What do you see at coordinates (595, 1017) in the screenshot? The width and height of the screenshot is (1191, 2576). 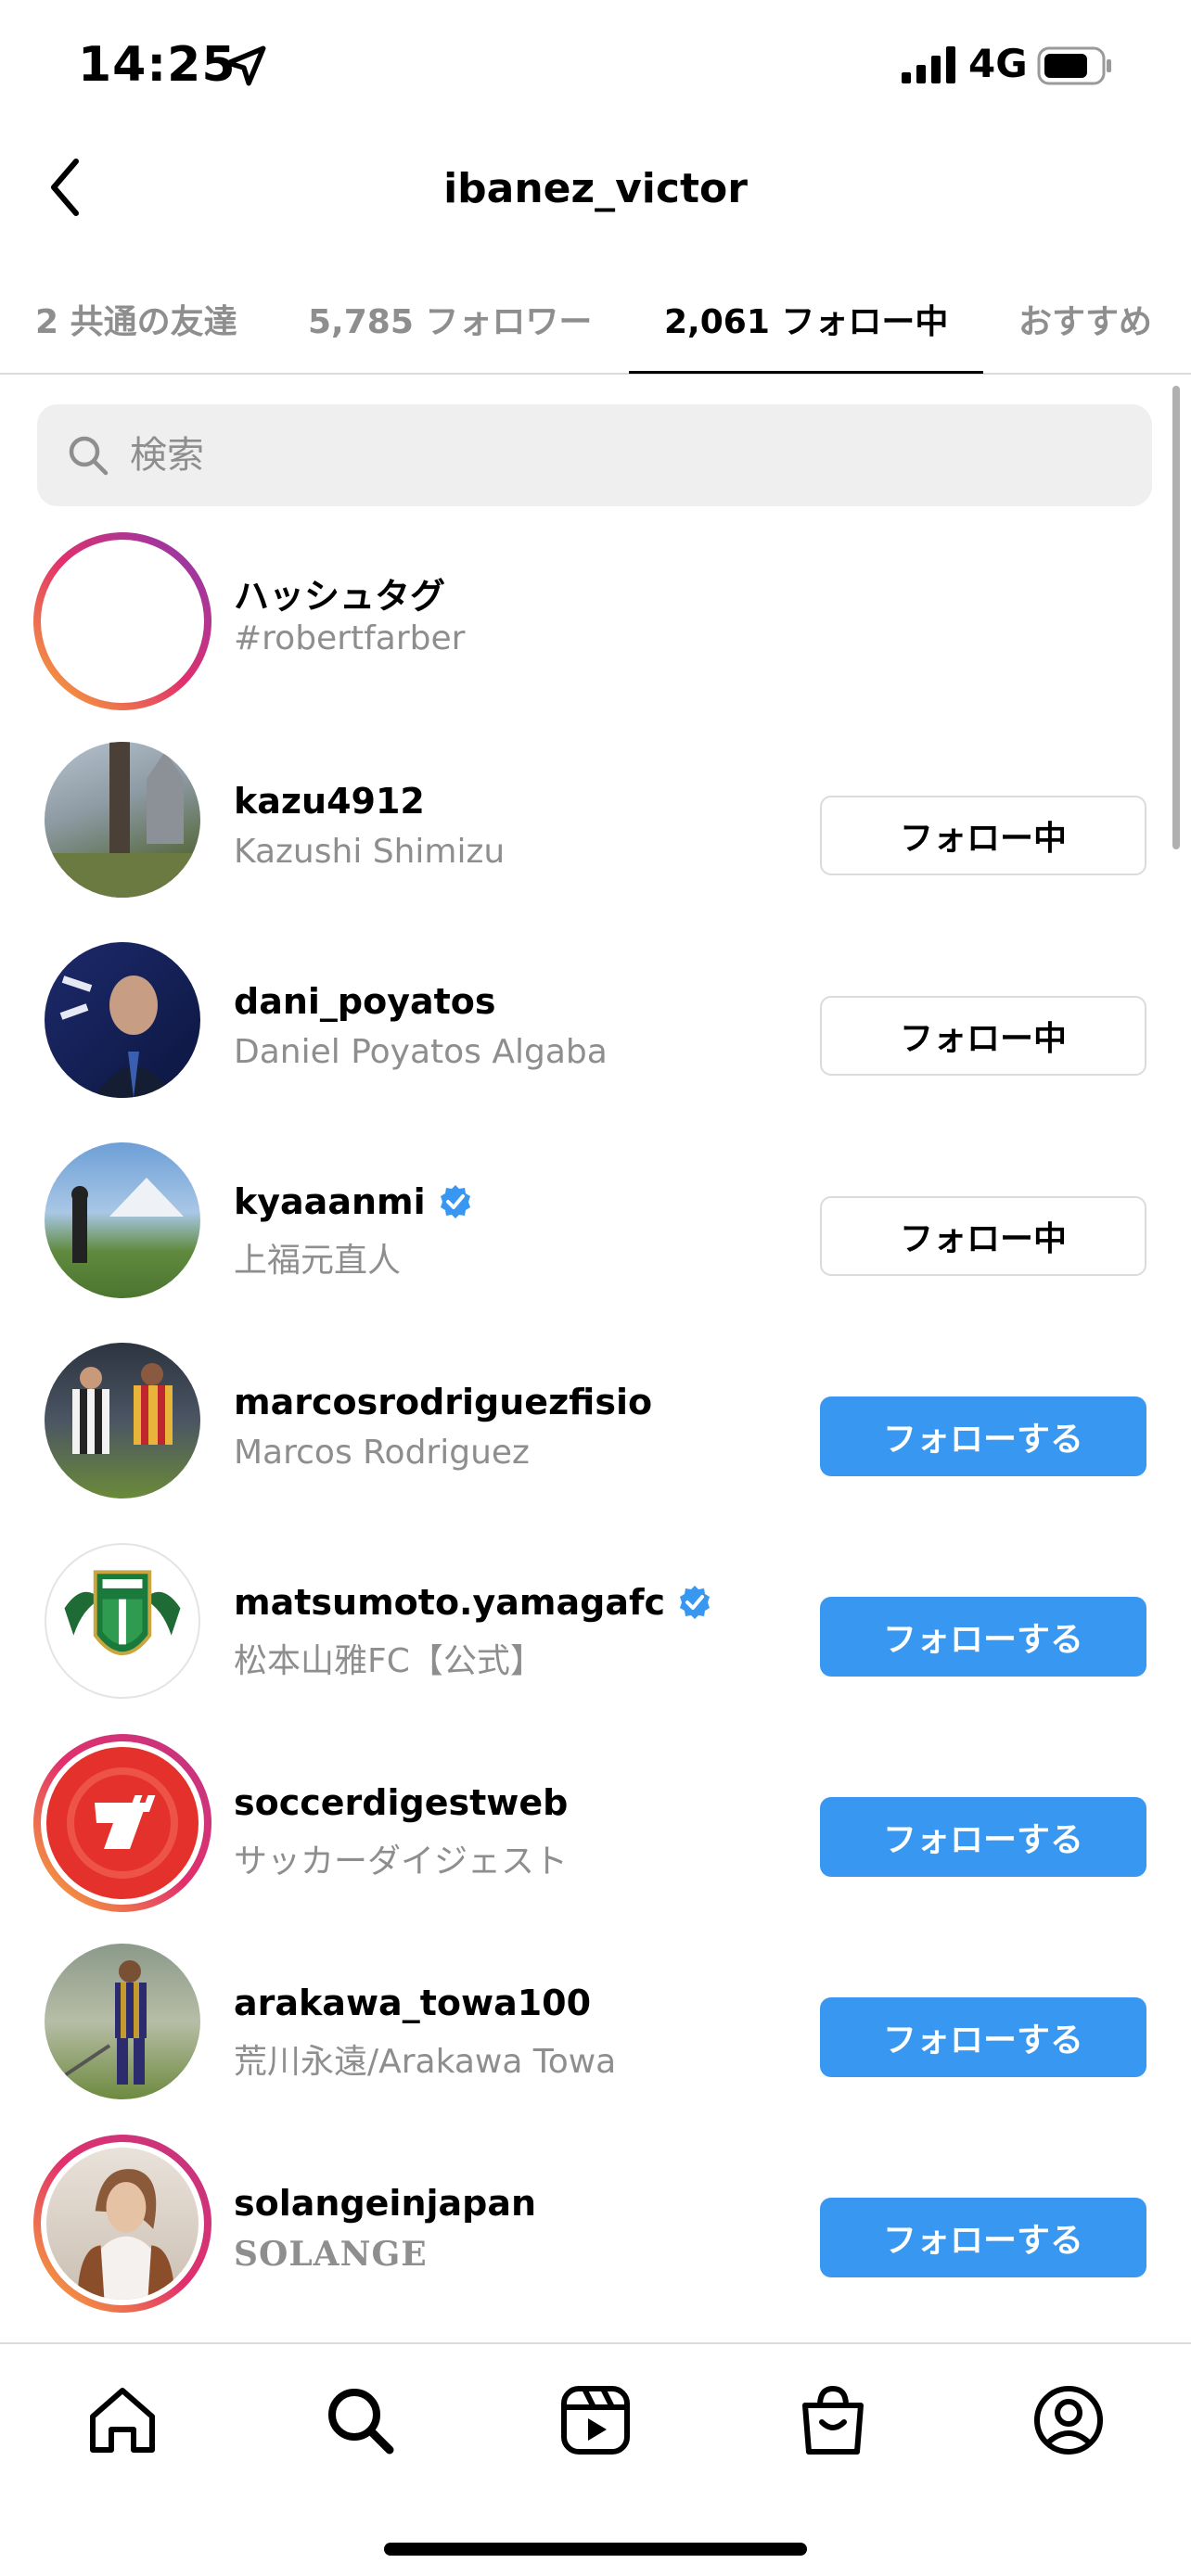 I see `list-item: dani_poyatos Daniel Poyatos Algaba フォロー中` at bounding box center [595, 1017].